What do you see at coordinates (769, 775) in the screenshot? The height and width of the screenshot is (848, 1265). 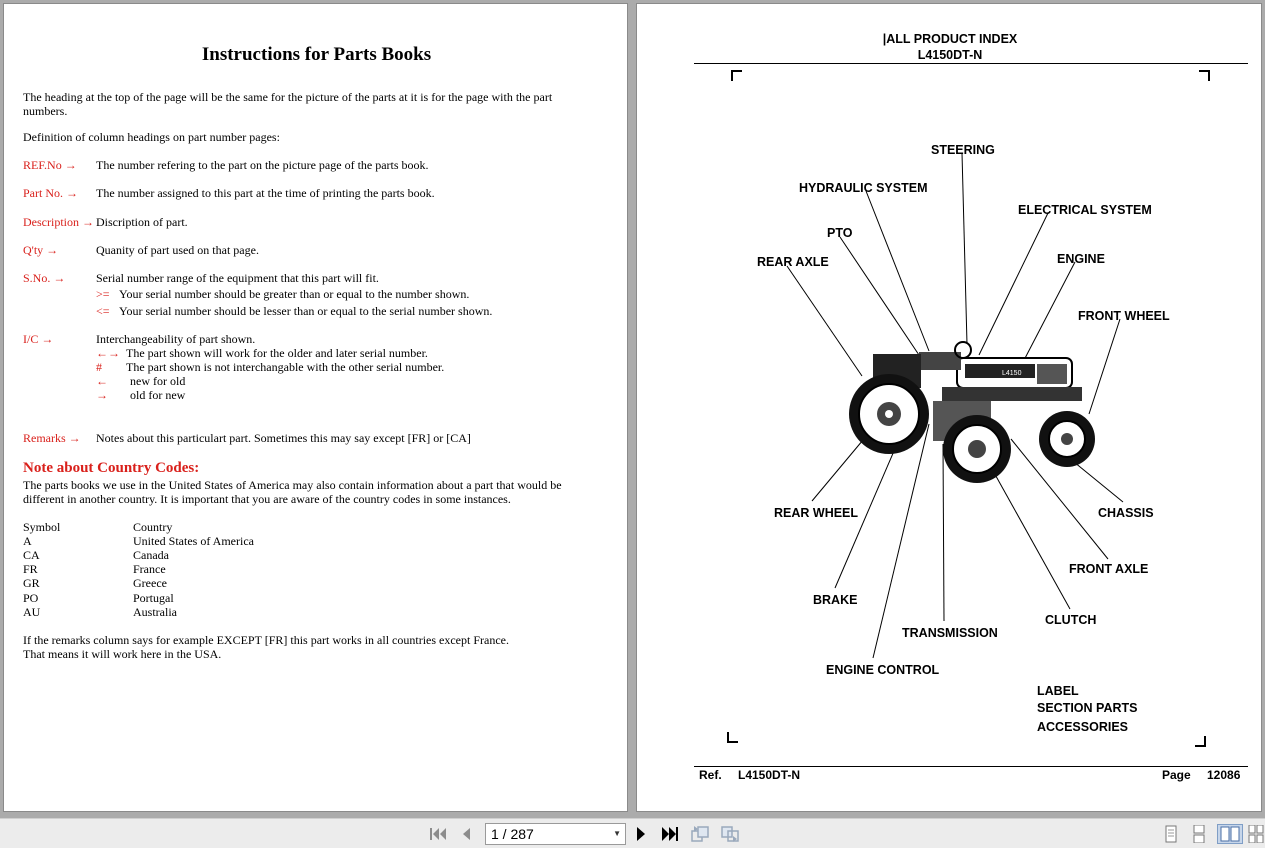 I see `footer-ref-value: L4150DT-N` at bounding box center [769, 775].